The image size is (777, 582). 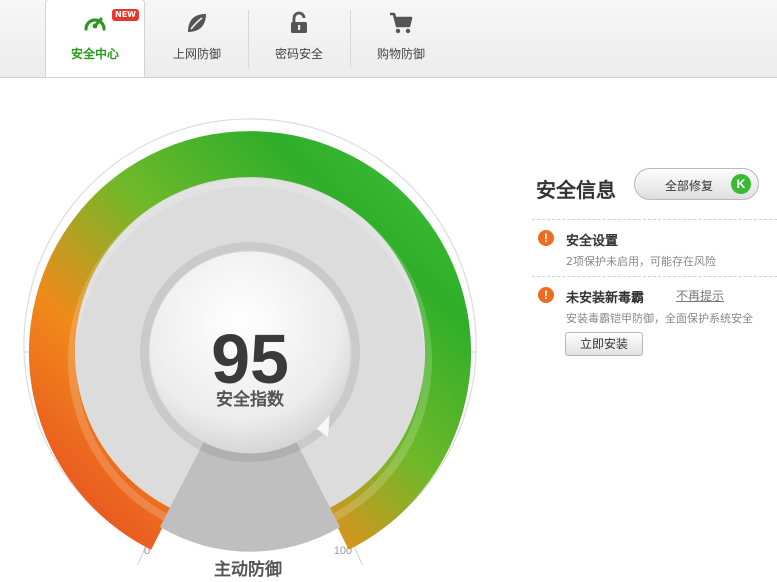 What do you see at coordinates (125, 15) in the screenshot?
I see `new-badge: NEW` at bounding box center [125, 15].